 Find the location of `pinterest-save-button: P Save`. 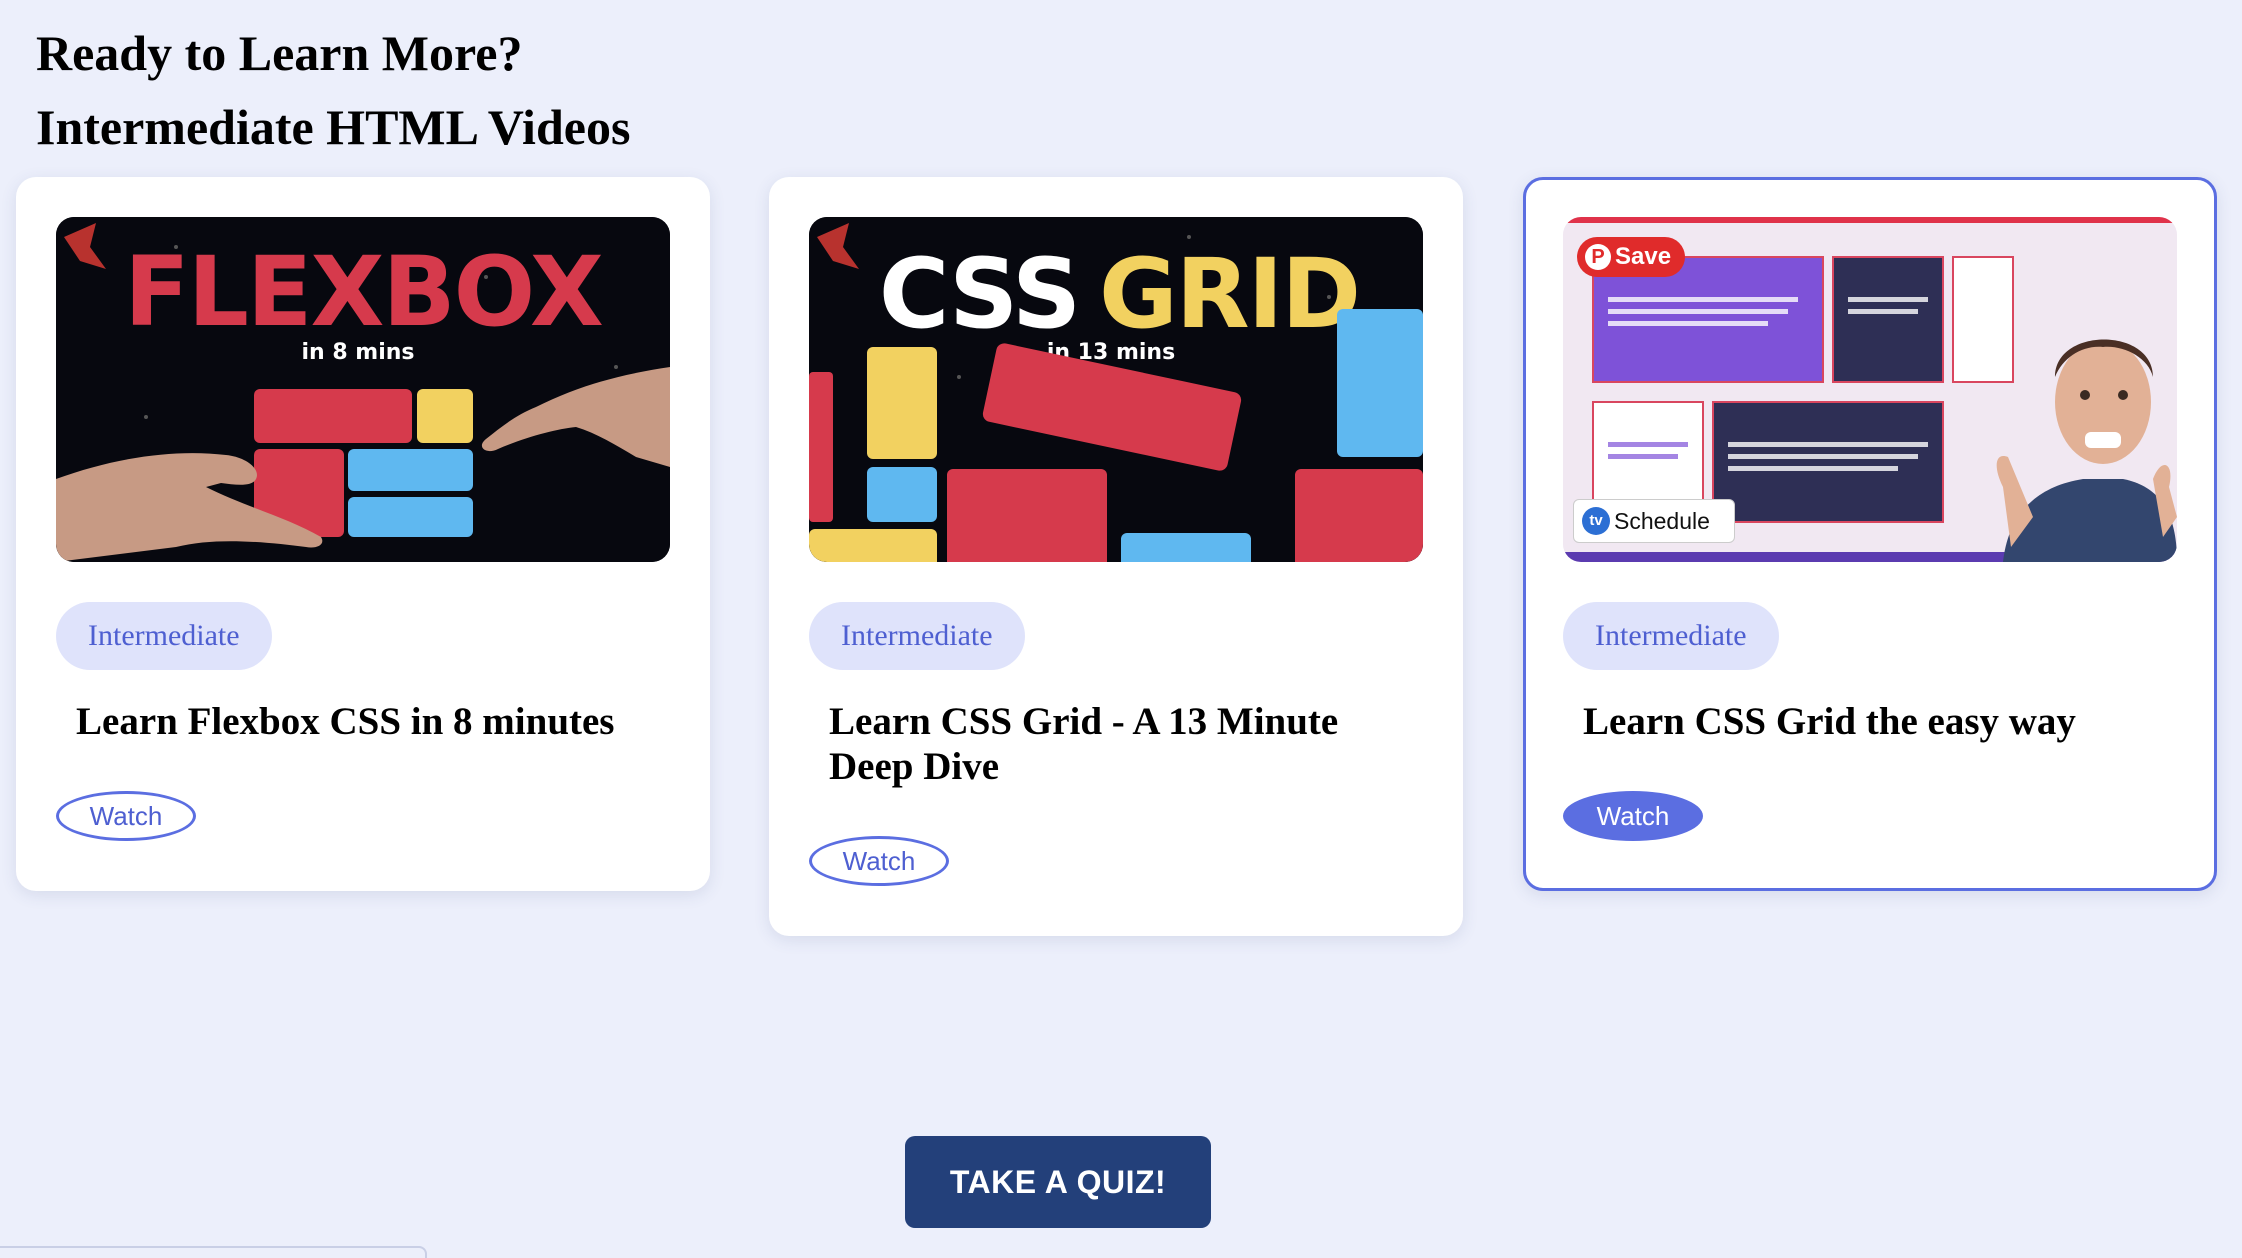

pinterest-save-button: P Save is located at coordinates (1631, 257).